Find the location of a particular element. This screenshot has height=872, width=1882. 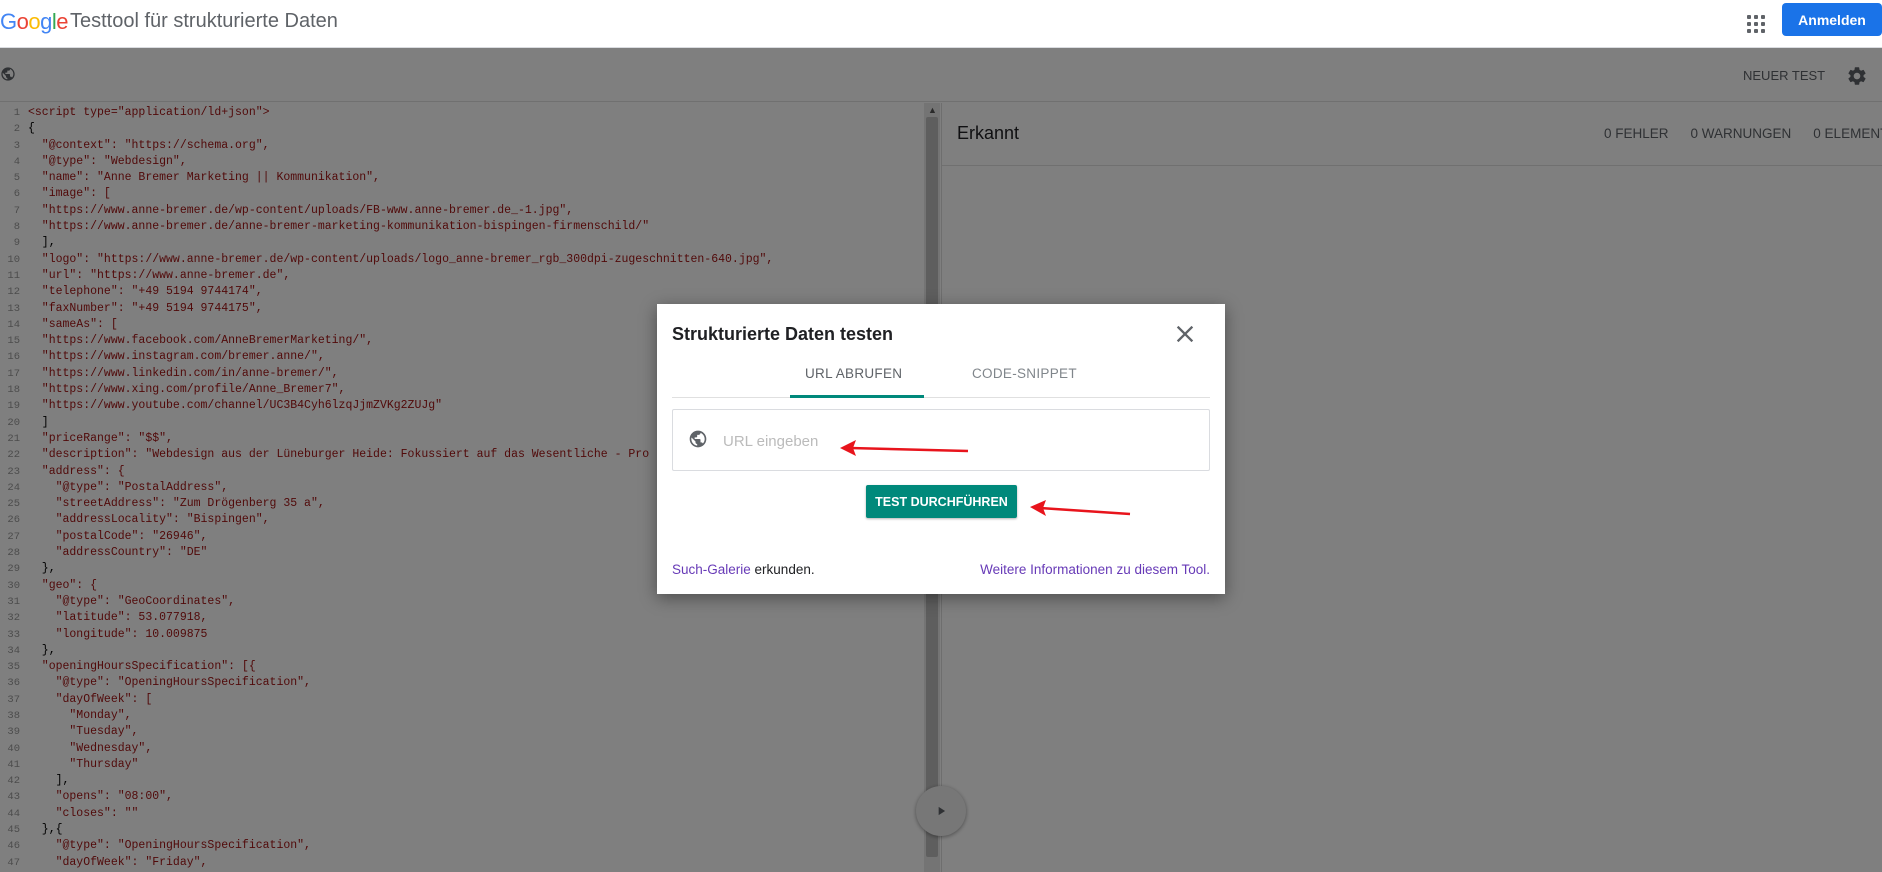

apps-grid-icon is located at coordinates (1756, 24).